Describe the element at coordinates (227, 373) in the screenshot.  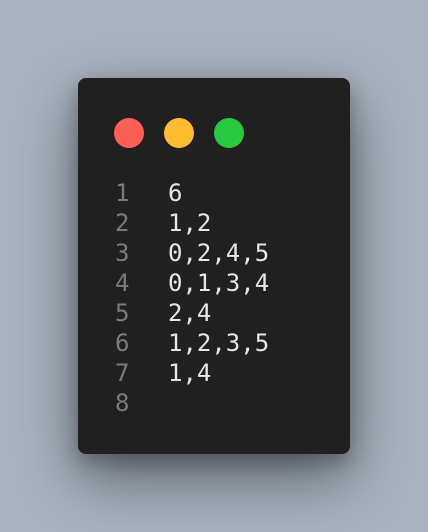
I see `code-line: 7 1,4` at that location.